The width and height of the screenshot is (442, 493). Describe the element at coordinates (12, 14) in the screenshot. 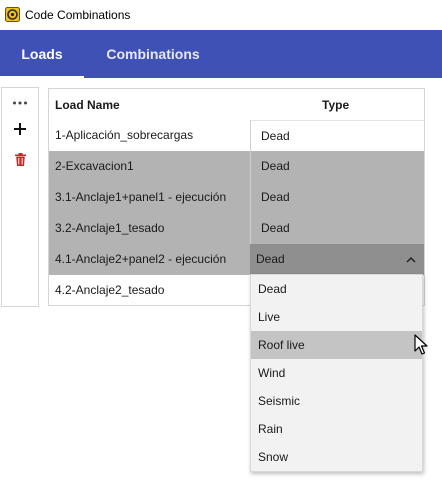

I see `app-icon` at that location.